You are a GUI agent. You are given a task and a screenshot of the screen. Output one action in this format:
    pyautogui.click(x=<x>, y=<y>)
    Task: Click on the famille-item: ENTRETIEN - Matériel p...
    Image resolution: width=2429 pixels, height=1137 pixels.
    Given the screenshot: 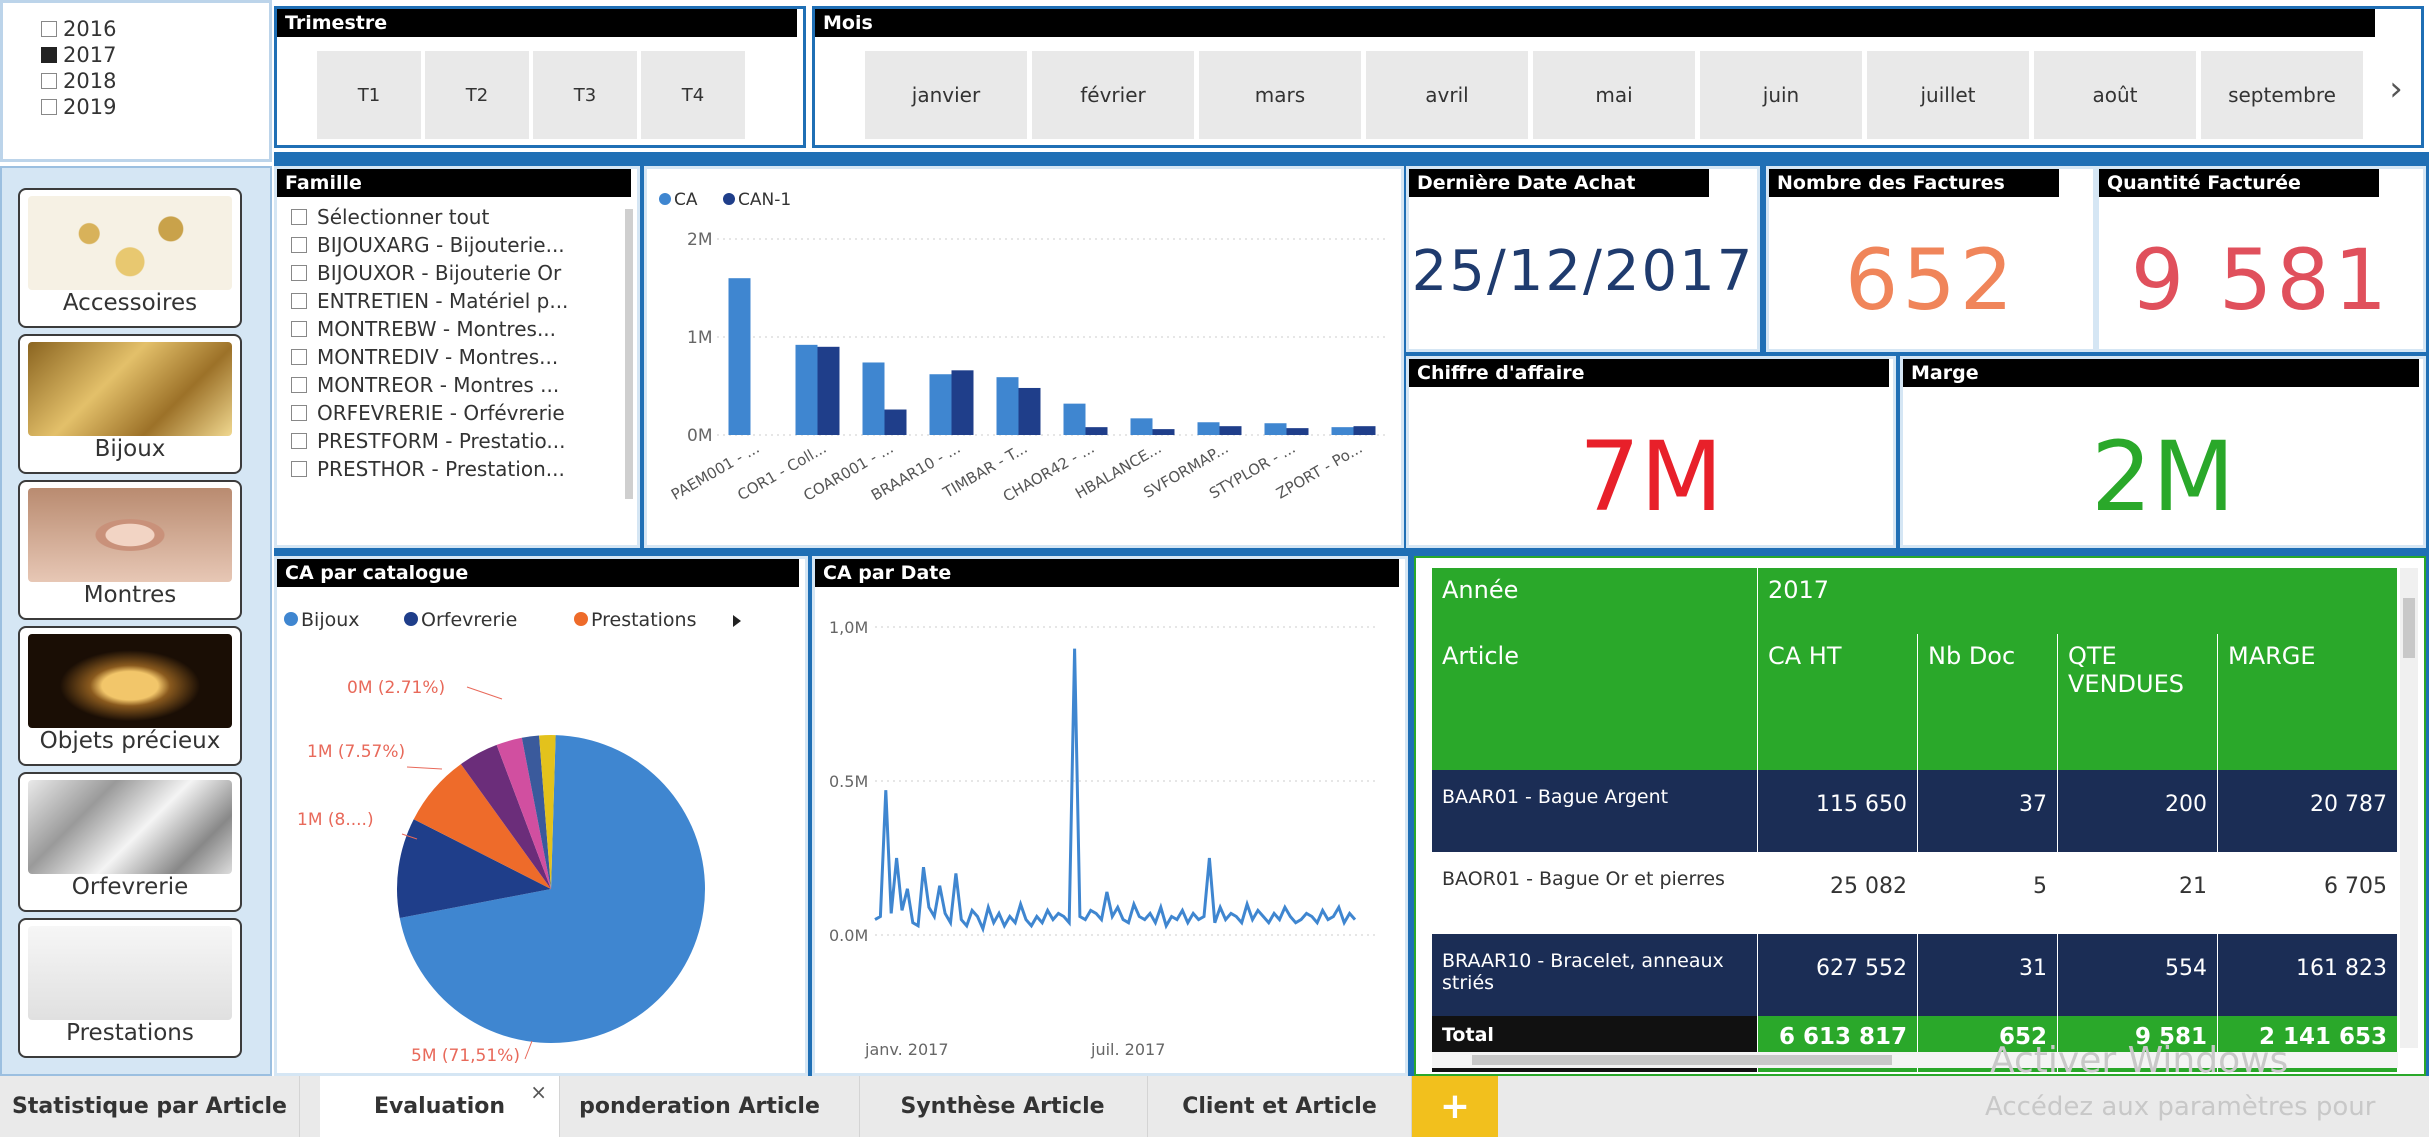 What is the action you would take?
    pyautogui.click(x=467, y=301)
    